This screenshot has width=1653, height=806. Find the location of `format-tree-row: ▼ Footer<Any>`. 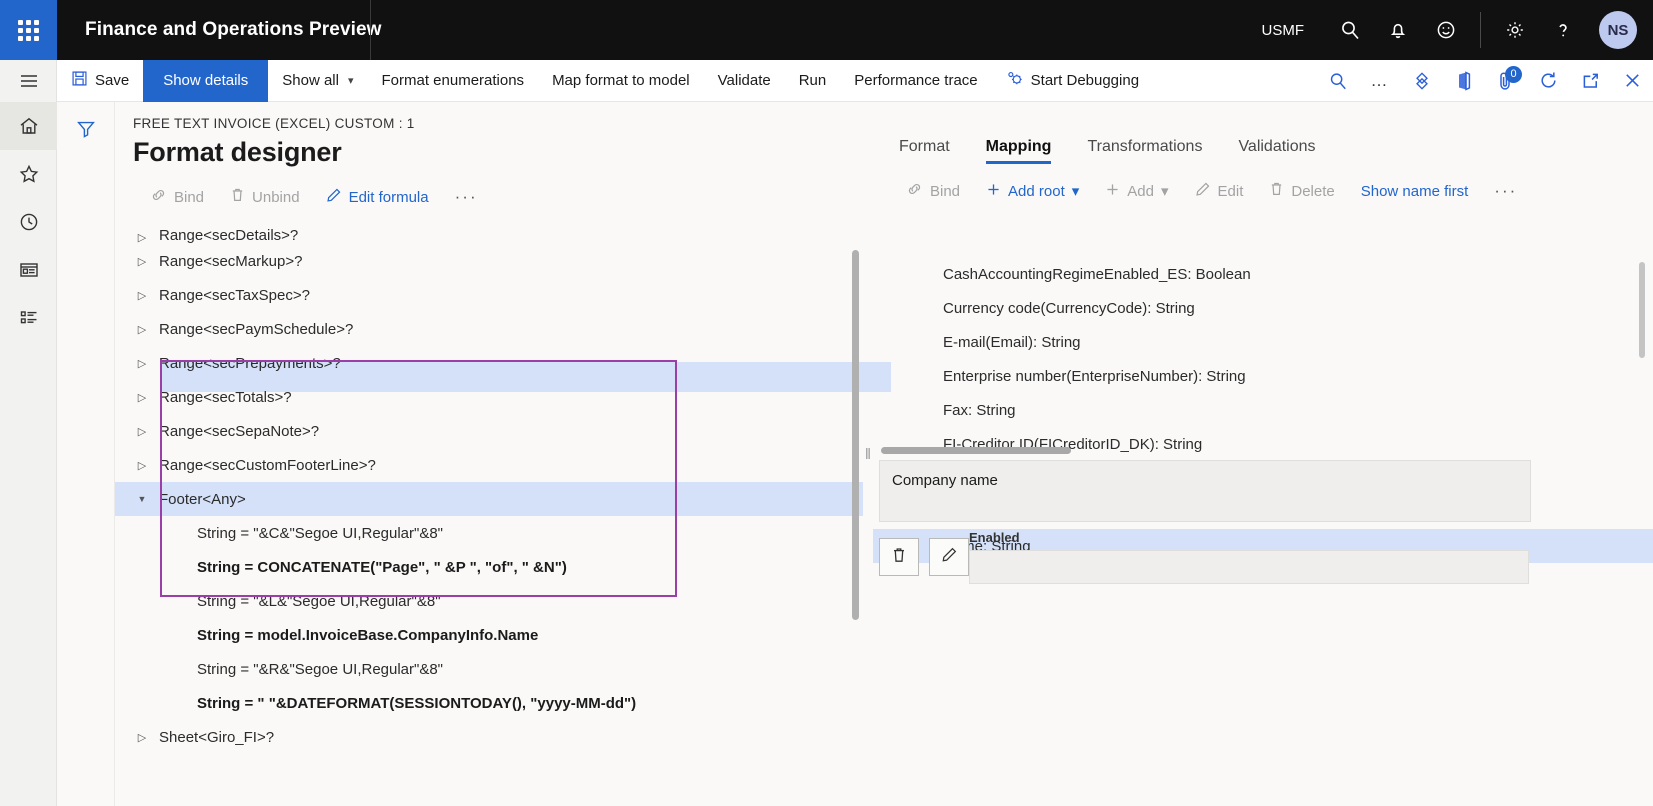

format-tree-row: ▼ Footer<Any> is located at coordinates (489, 499).